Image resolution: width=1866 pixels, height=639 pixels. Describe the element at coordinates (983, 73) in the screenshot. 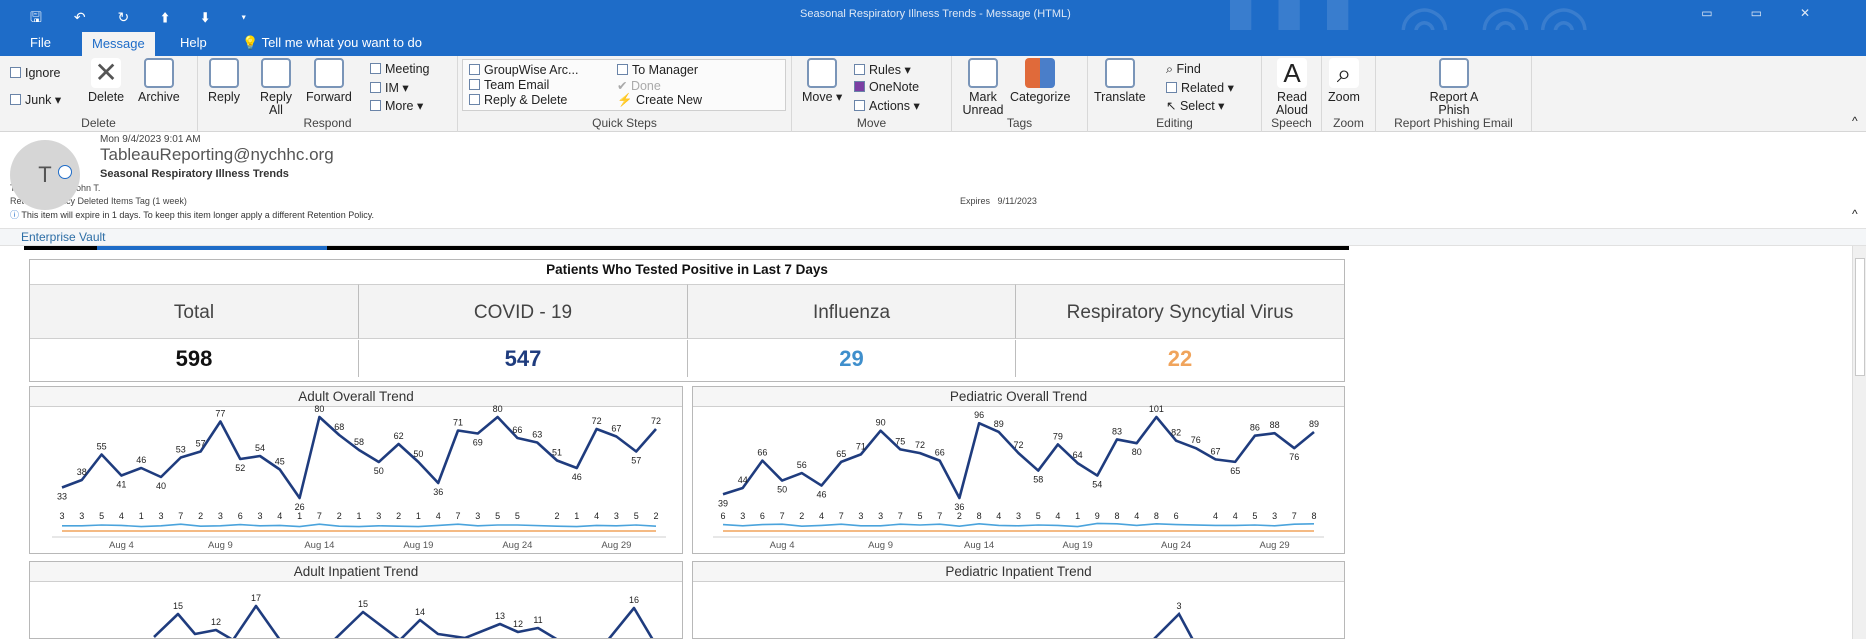

I see `envelope-icon` at that location.